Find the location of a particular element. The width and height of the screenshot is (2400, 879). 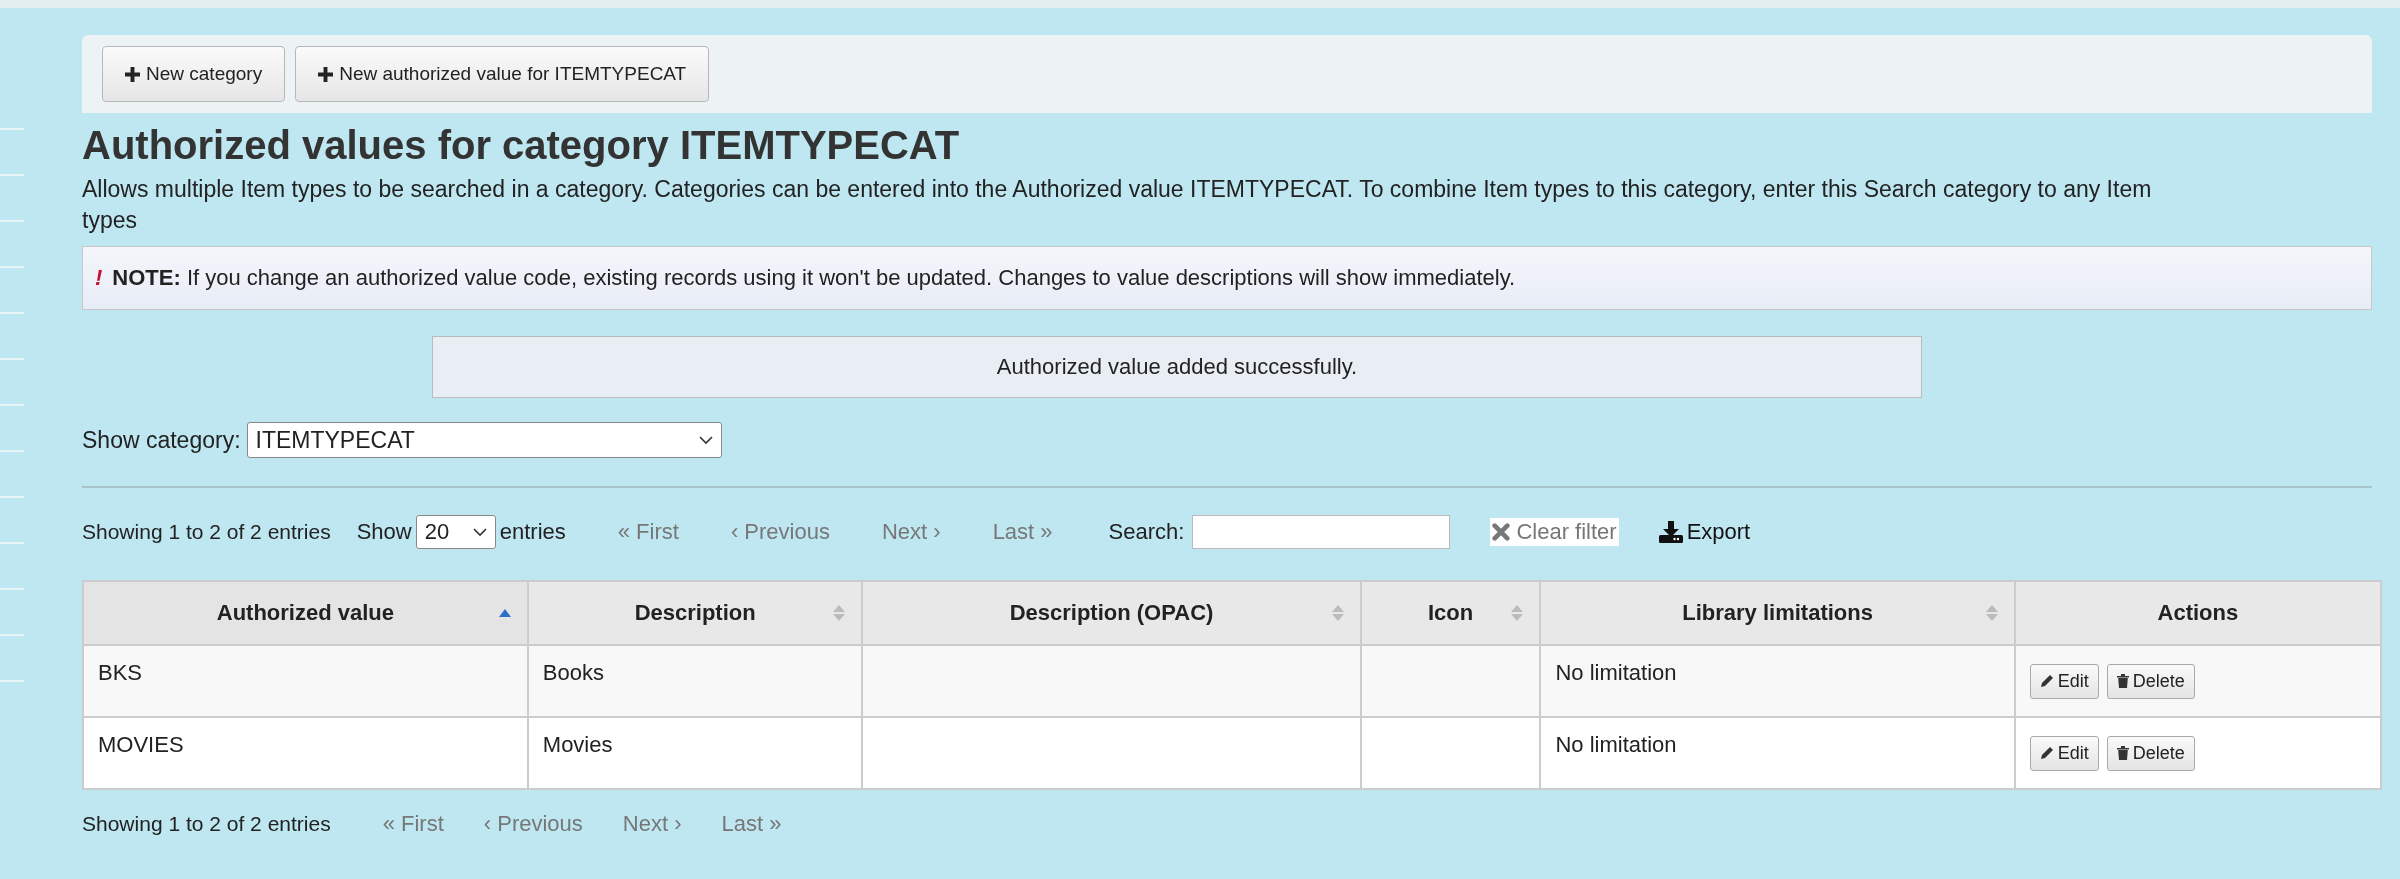

new-button: New authorized value for ITEMTYPECAT is located at coordinates (502, 74).